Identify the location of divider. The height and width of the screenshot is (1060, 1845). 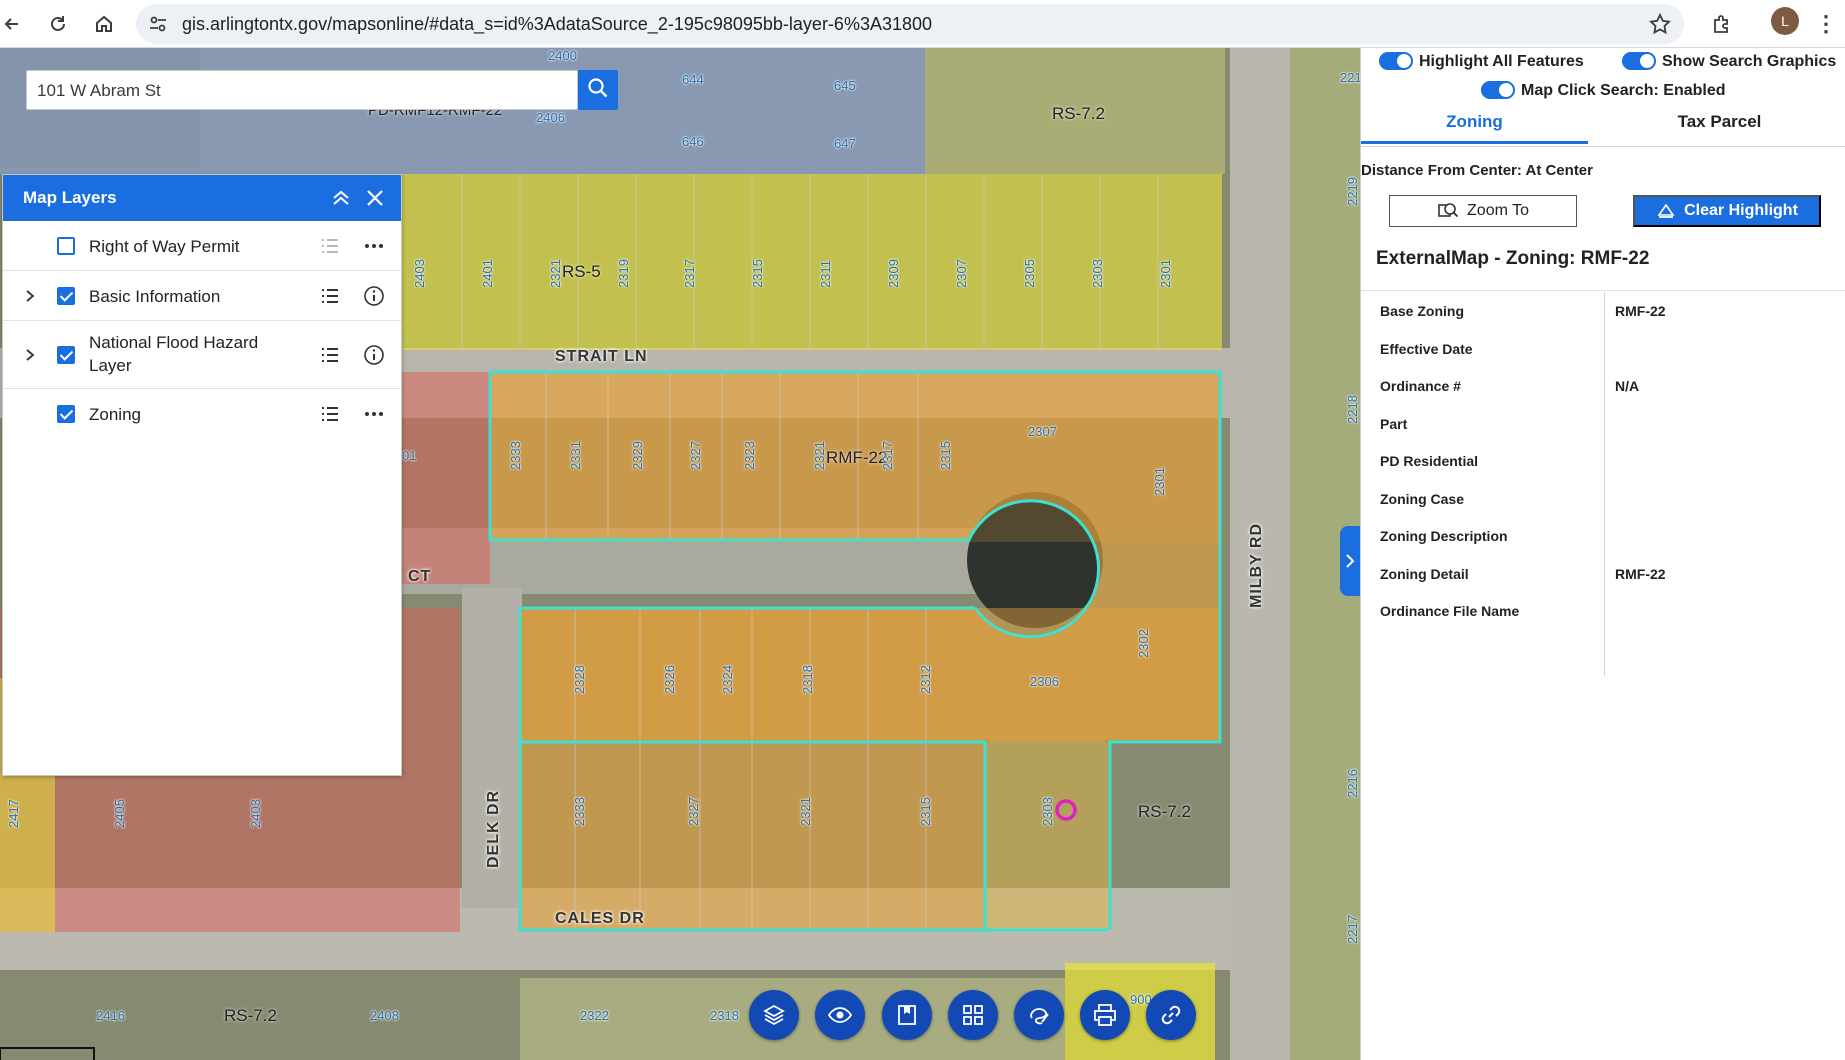
(1603, 290).